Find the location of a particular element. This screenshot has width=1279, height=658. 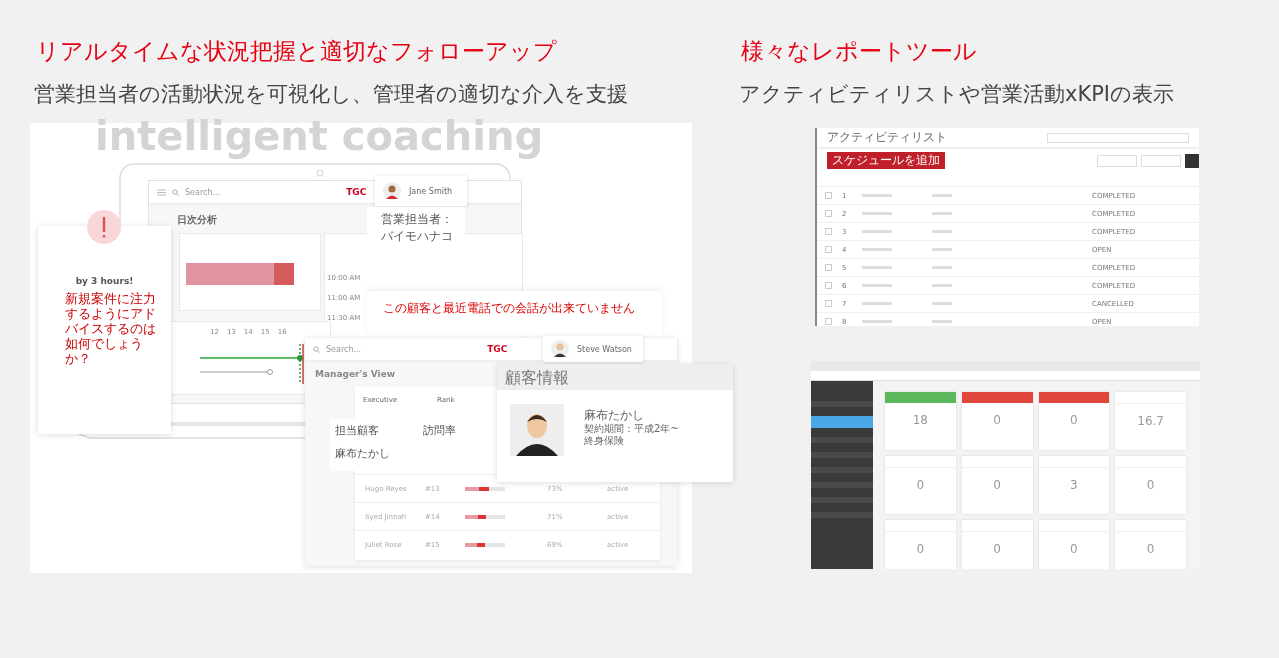

filter-button is located at coordinates (1192, 160).